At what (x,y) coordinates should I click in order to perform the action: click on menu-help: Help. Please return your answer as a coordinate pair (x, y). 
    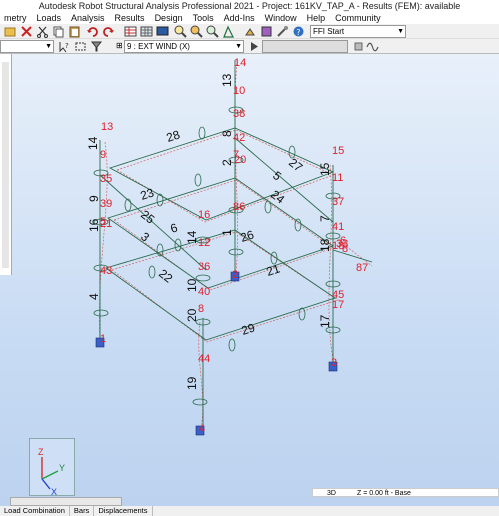
    Looking at the image, I should click on (317, 18).